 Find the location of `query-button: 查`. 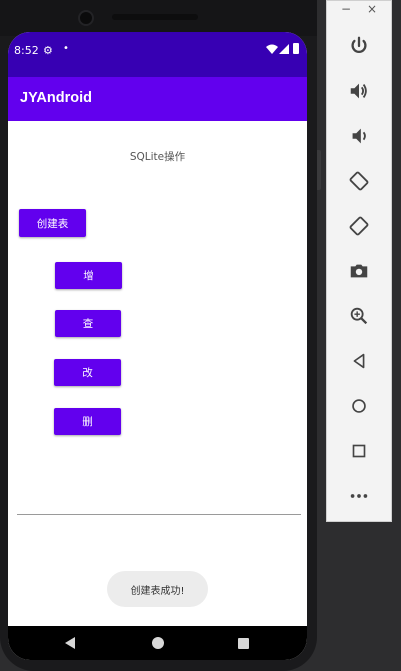

query-button: 查 is located at coordinates (88, 323).